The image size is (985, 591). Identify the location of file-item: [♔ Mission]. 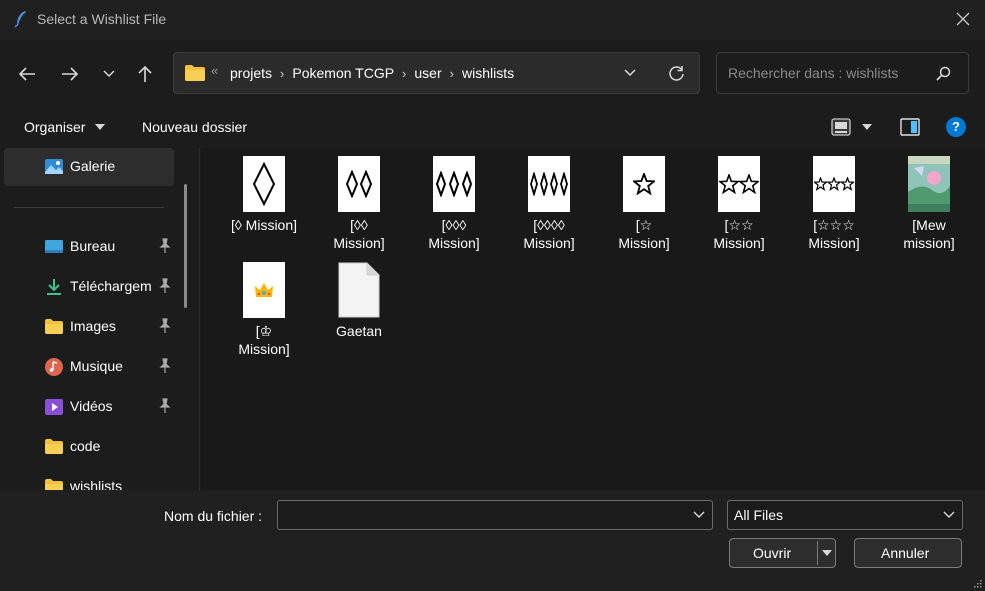
(264, 310).